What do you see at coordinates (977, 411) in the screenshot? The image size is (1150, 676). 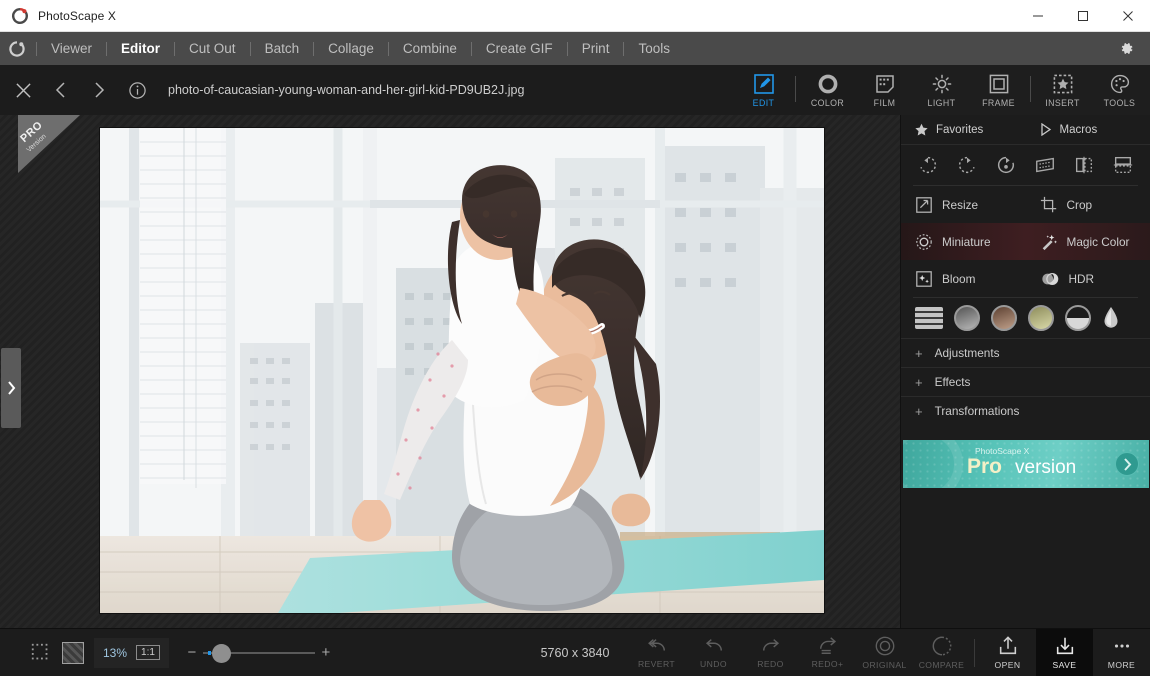 I see `accordion-transformations-label: Transformations` at bounding box center [977, 411].